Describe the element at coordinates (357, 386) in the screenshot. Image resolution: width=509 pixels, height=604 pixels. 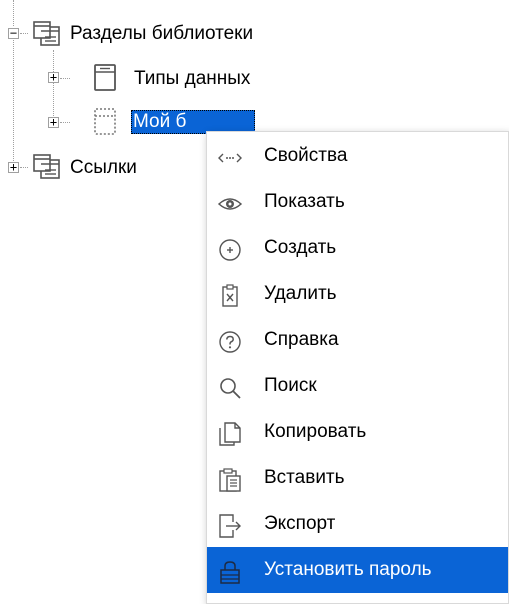
I see `menu-item-search: Поиск` at that location.